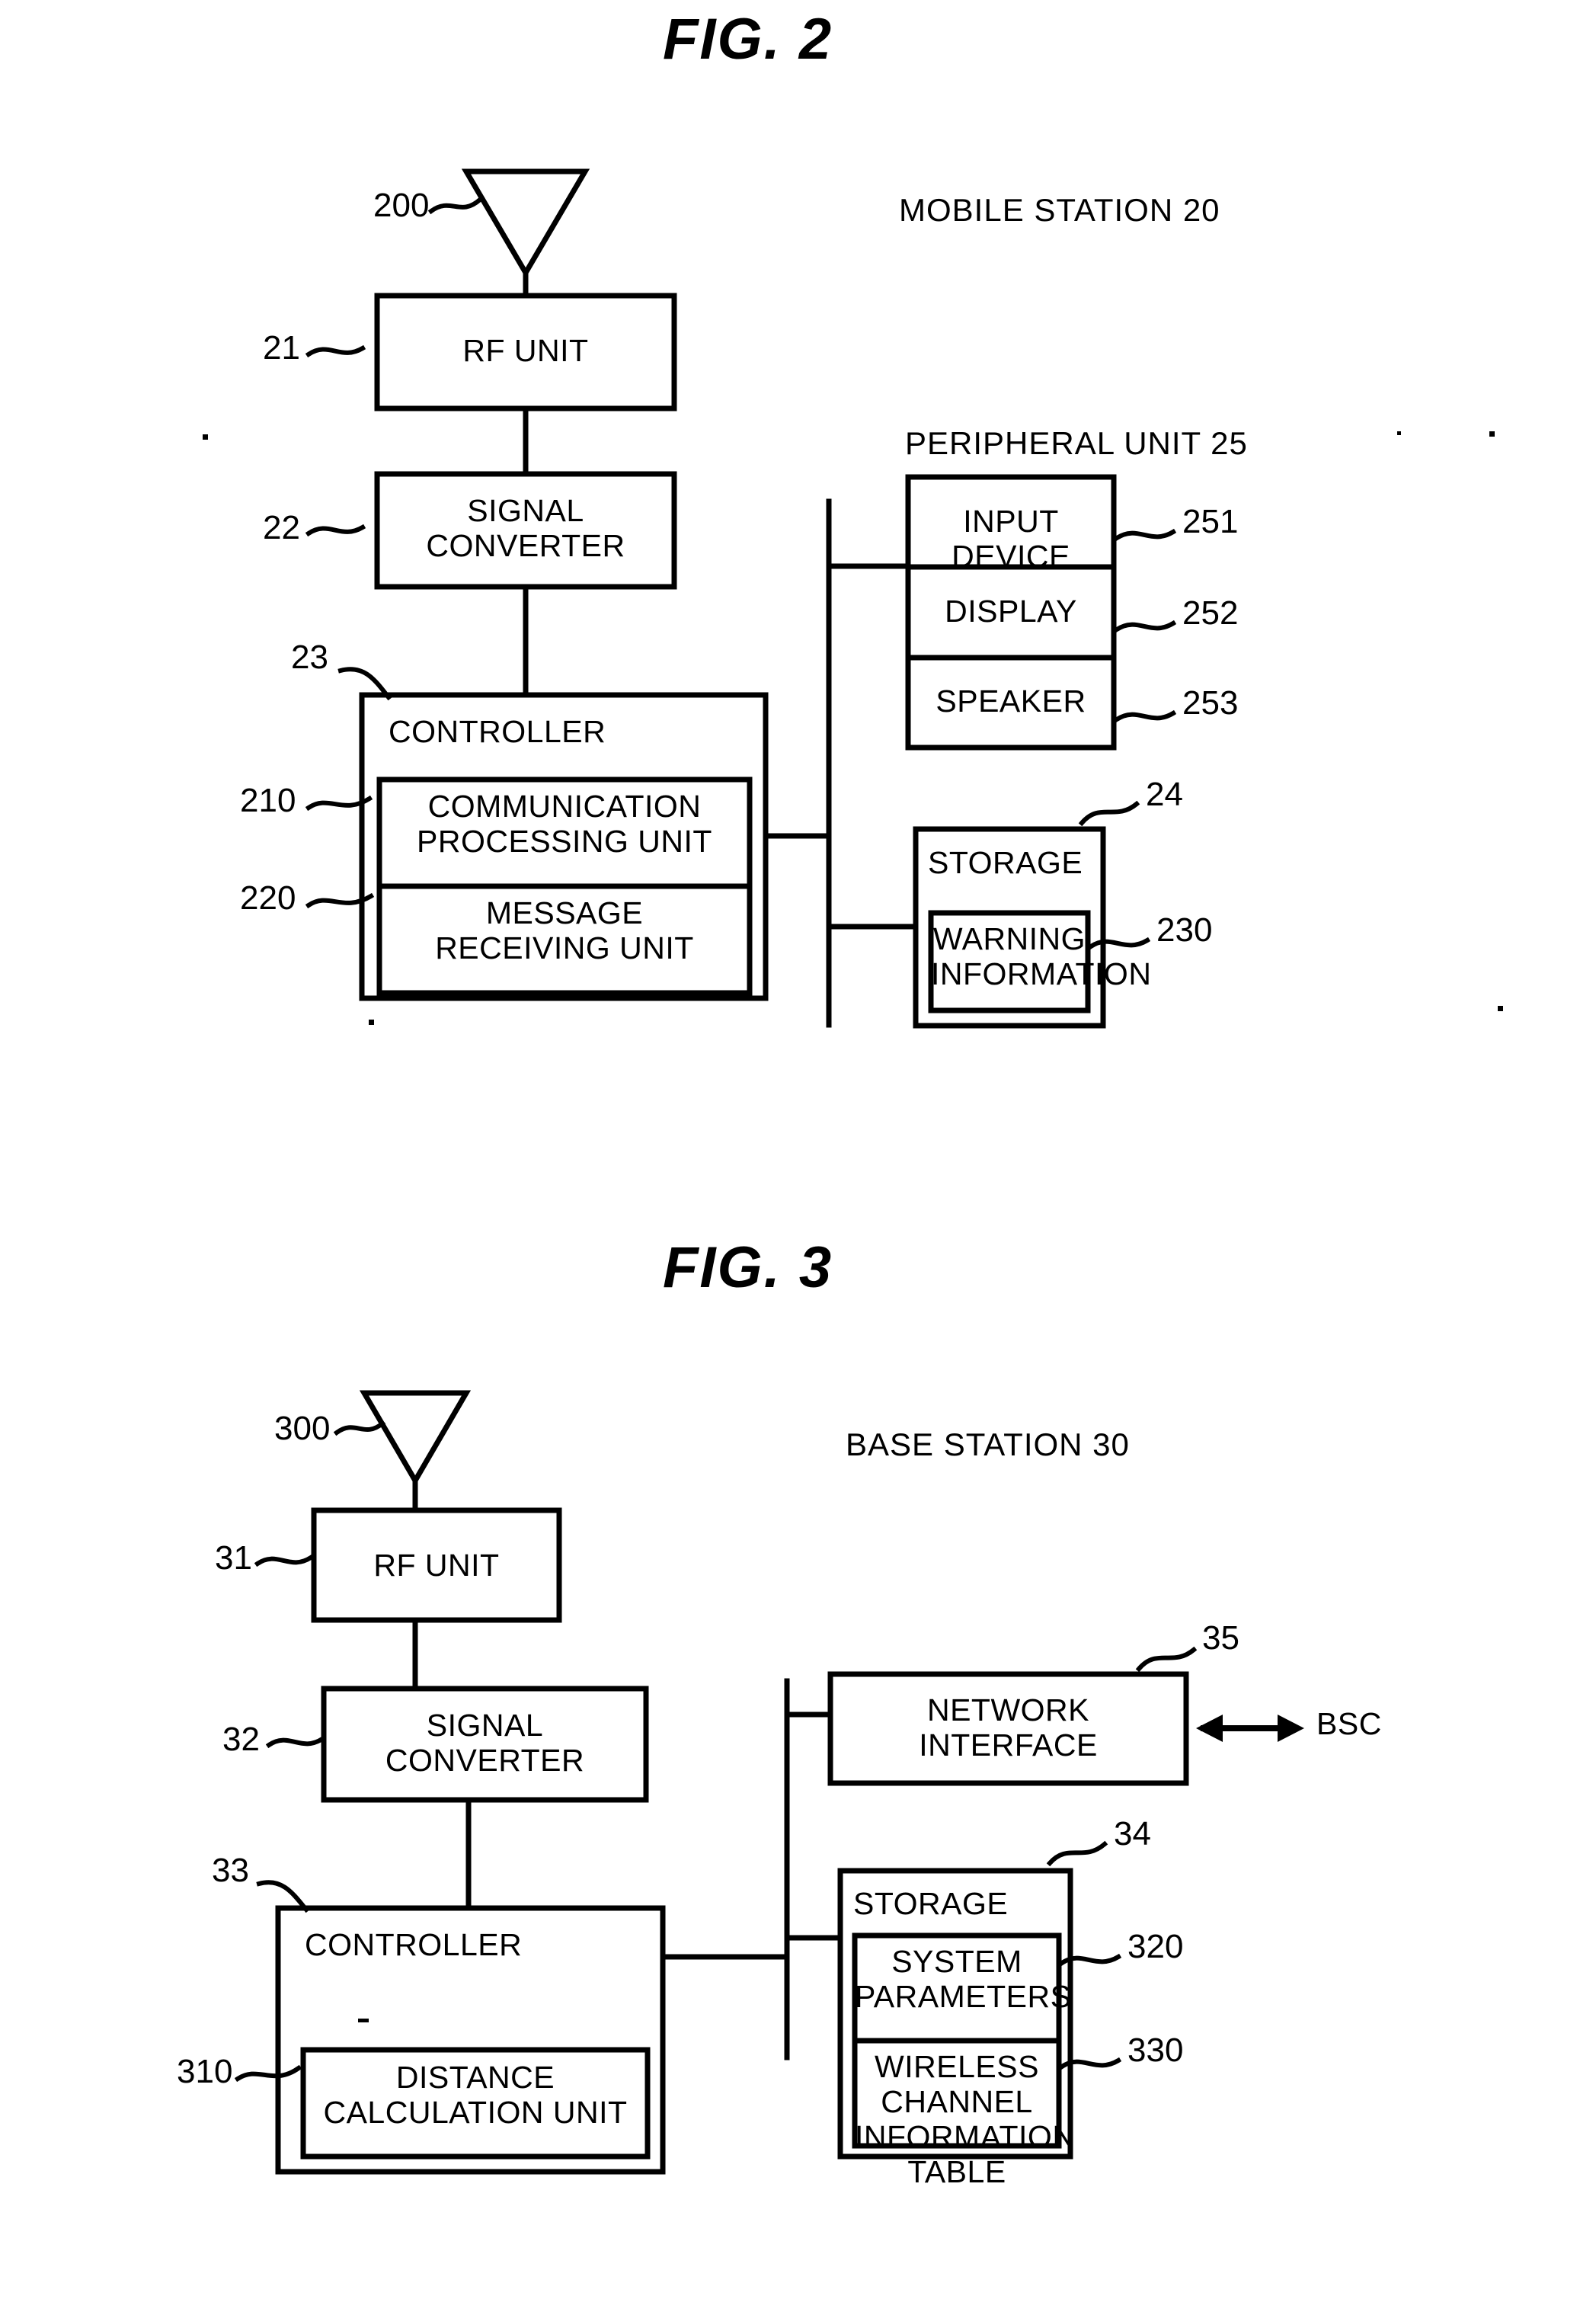 The image size is (1596, 2315). I want to click on fig3-ref-antenna: 300, so click(302, 1428).